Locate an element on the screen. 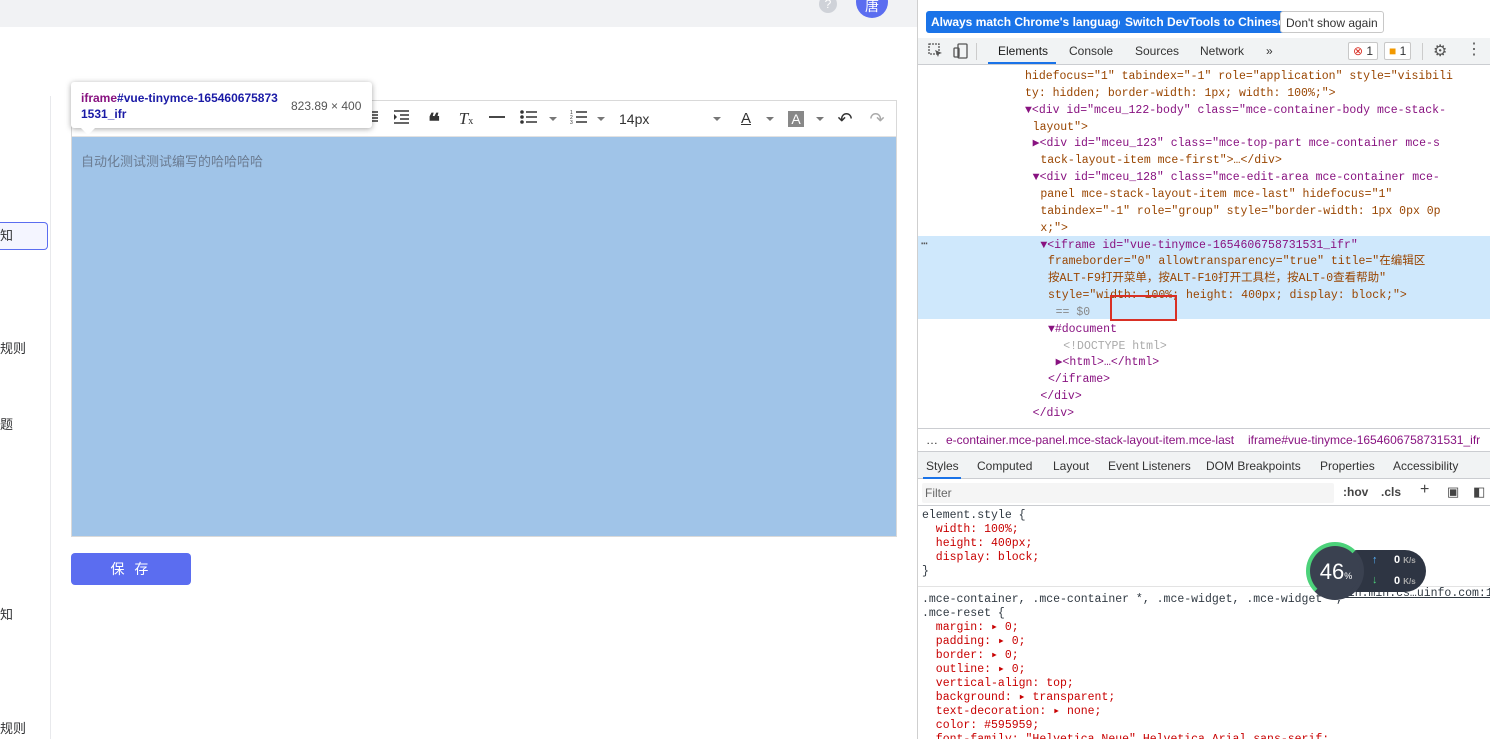 This screenshot has height=739, width=1490. sidebar-item-1: 知 is located at coordinates (6, 236).